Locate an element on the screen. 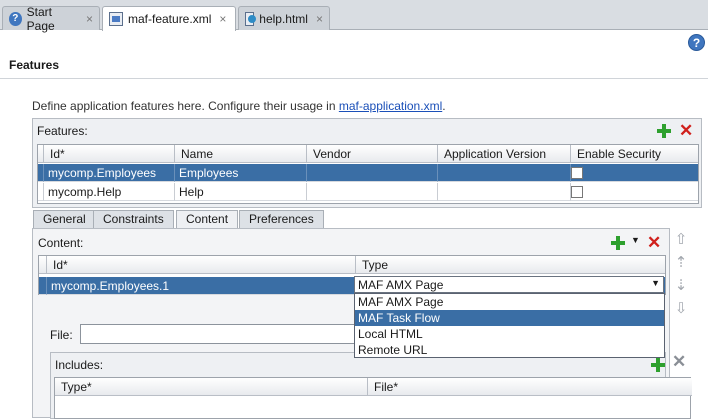 This screenshot has width=708, height=419. tab-label: help.html is located at coordinates (283, 18).